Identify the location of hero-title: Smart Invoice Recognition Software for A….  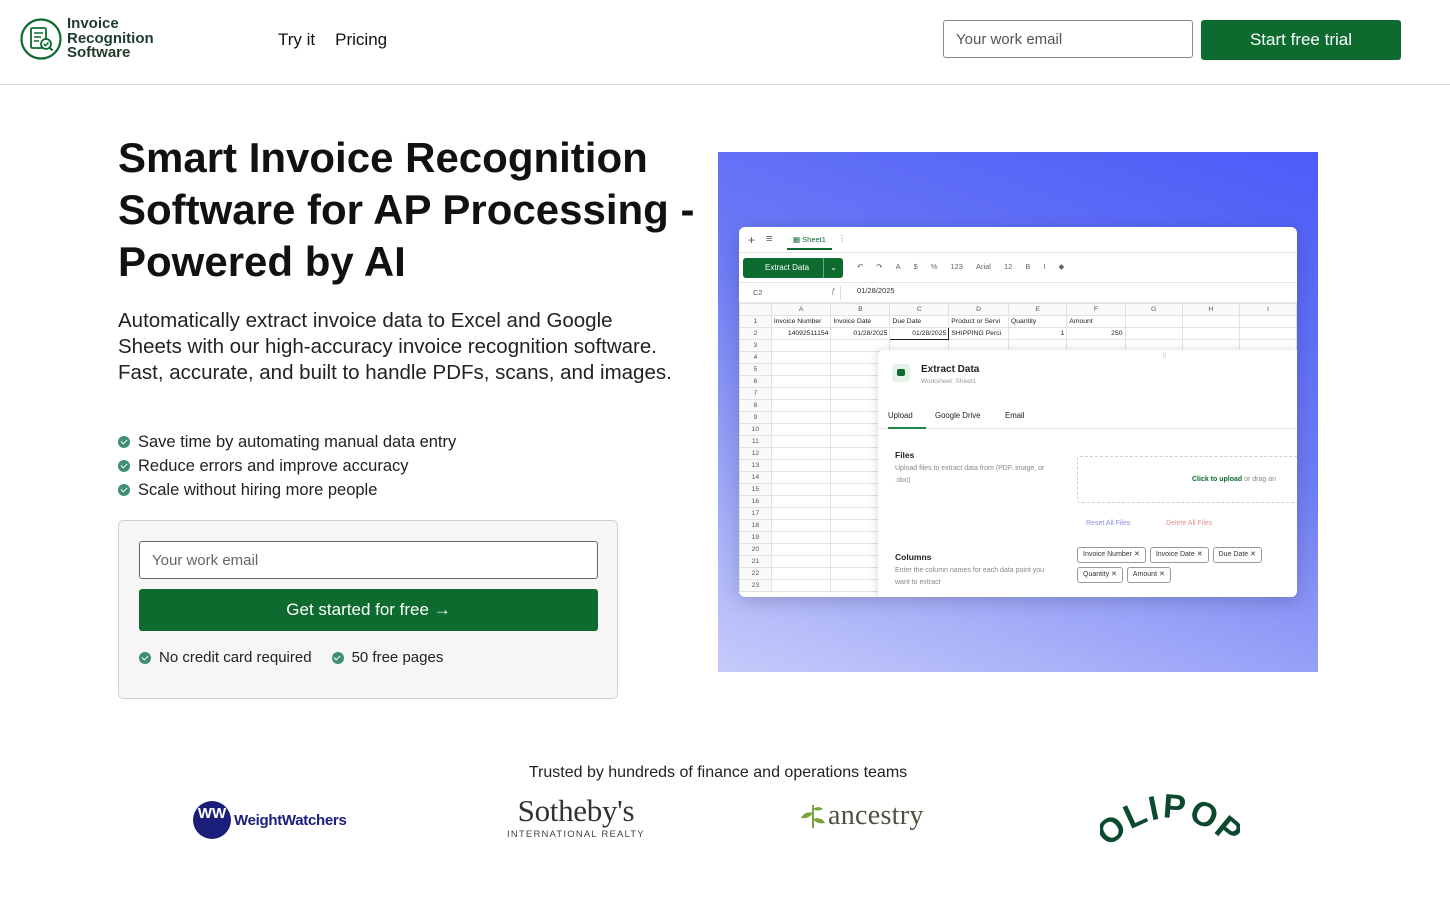
(406, 209).